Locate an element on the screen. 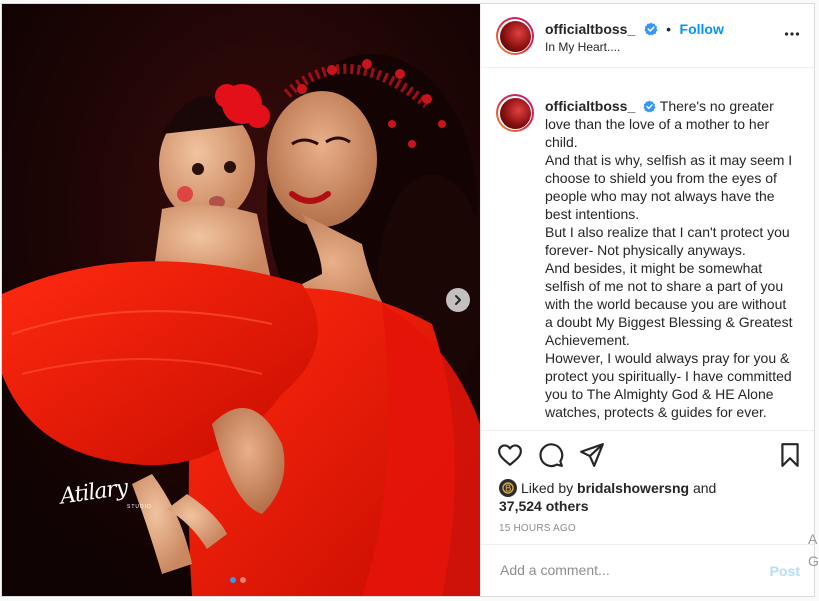 This screenshot has width=819, height=601. share-paper-plane-icon is located at coordinates (592, 455).